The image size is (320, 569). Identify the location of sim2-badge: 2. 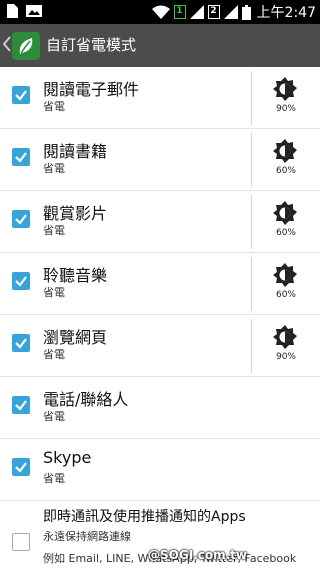
(213, 12).